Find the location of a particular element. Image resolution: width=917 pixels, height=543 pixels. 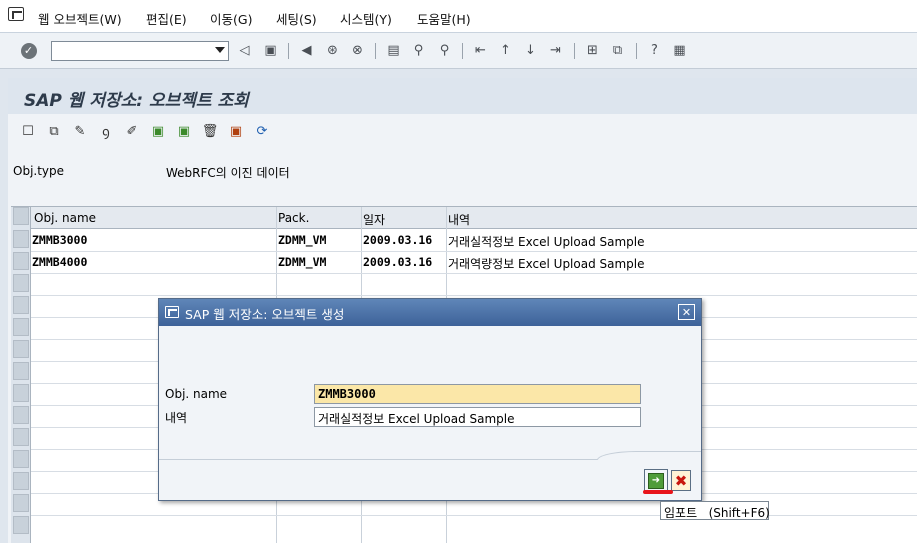

command-field is located at coordinates (140, 51).